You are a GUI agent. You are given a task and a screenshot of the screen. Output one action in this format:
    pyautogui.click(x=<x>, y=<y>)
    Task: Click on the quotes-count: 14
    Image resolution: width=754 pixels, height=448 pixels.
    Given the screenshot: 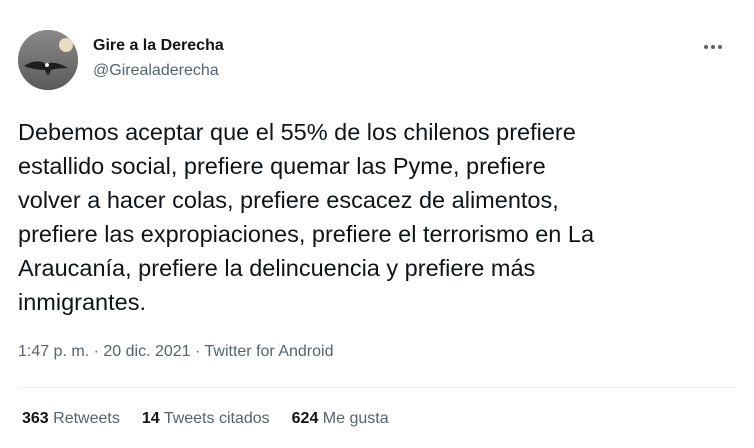 What is the action you would take?
    pyautogui.click(x=150, y=418)
    